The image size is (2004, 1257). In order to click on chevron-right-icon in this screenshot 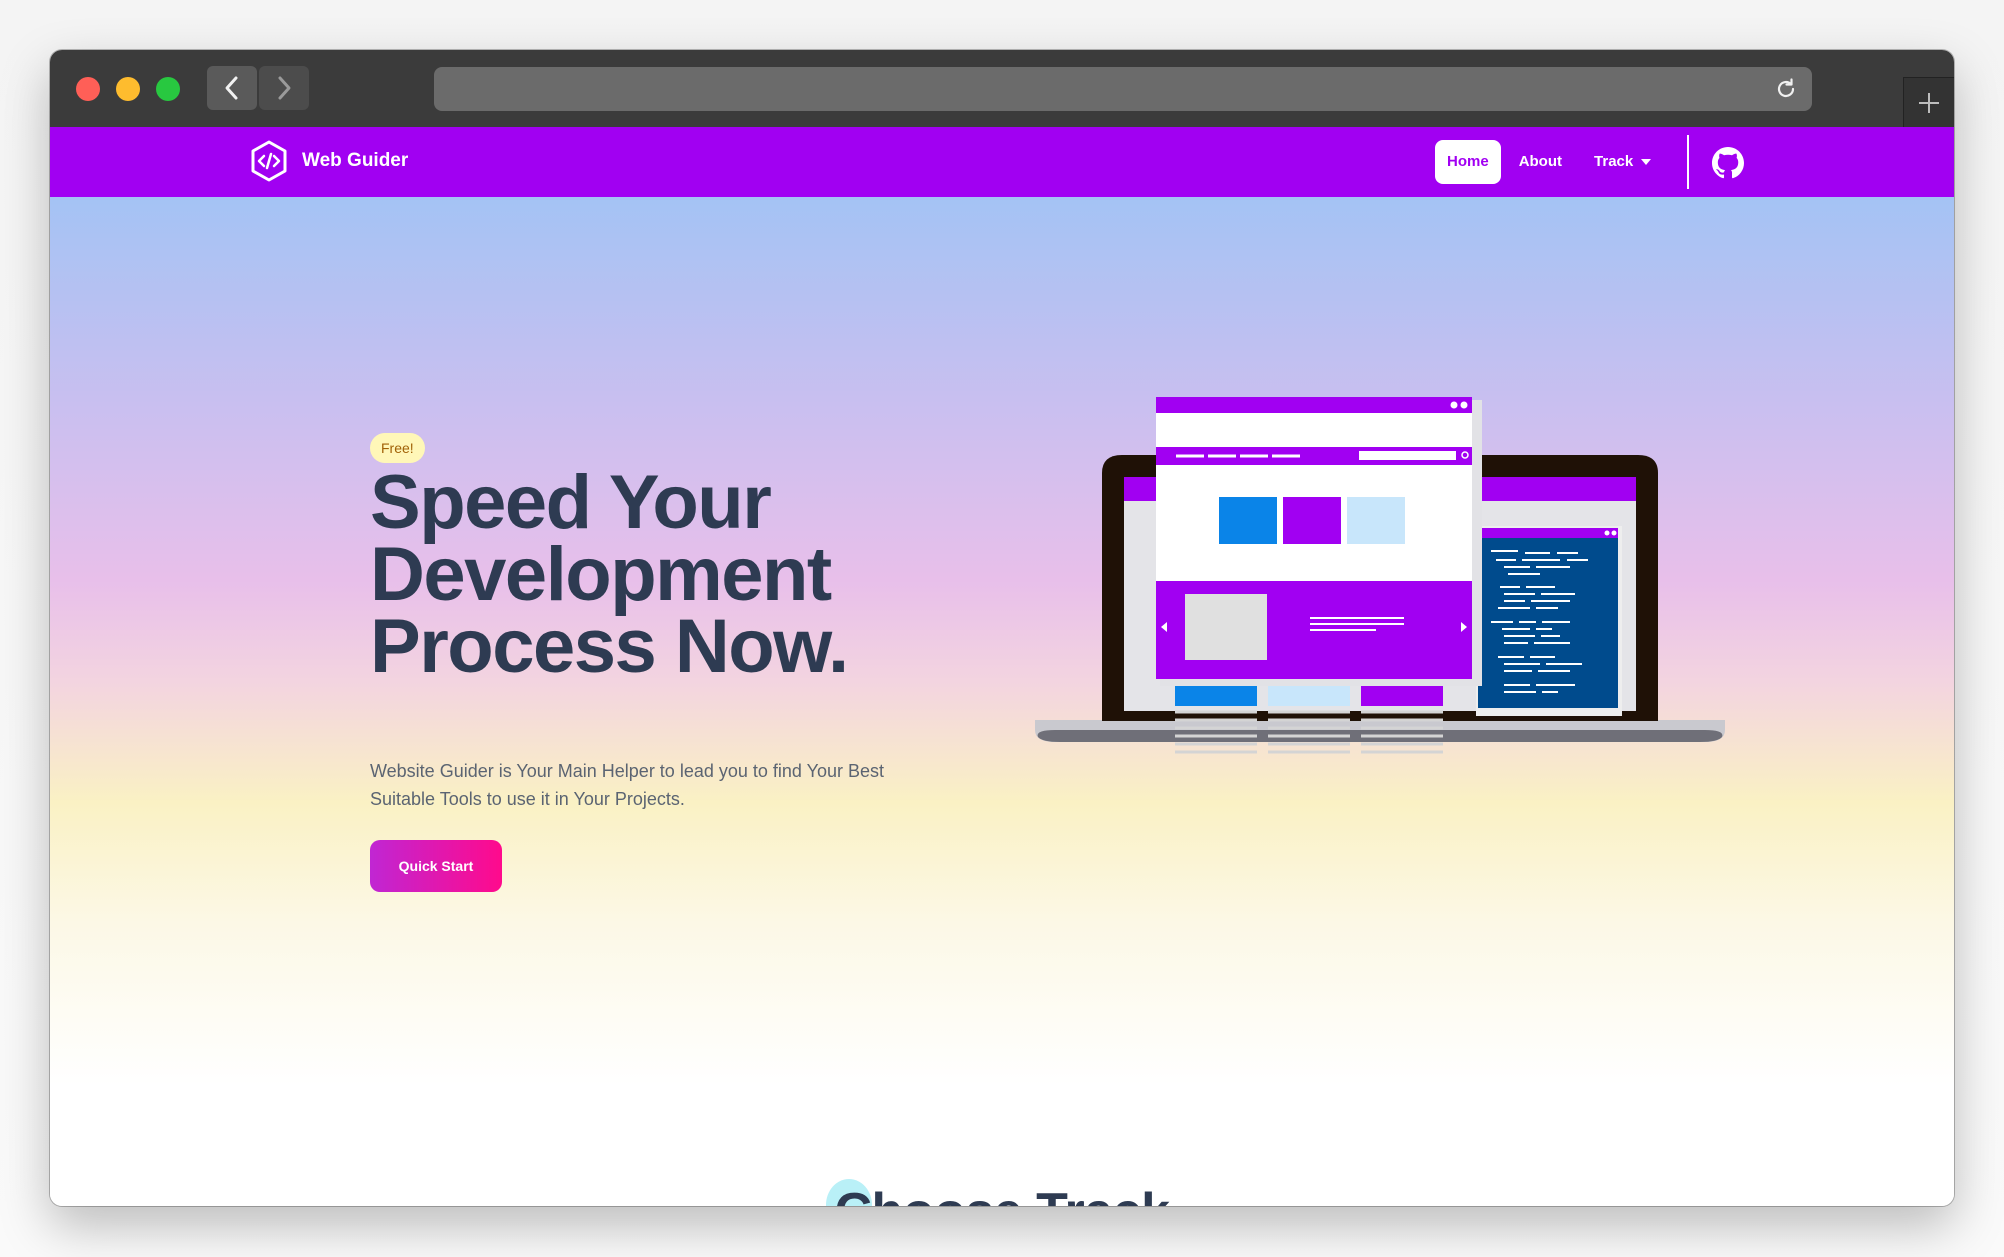, I will do `click(284, 88)`.